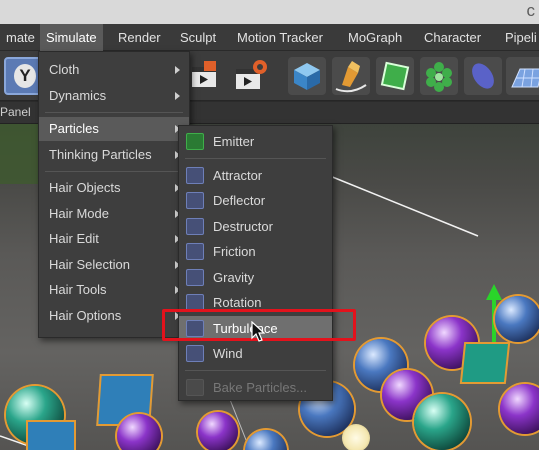 The width and height of the screenshot is (539, 450). Describe the element at coordinates (195, 141) in the screenshot. I see `emitter-icon` at that location.